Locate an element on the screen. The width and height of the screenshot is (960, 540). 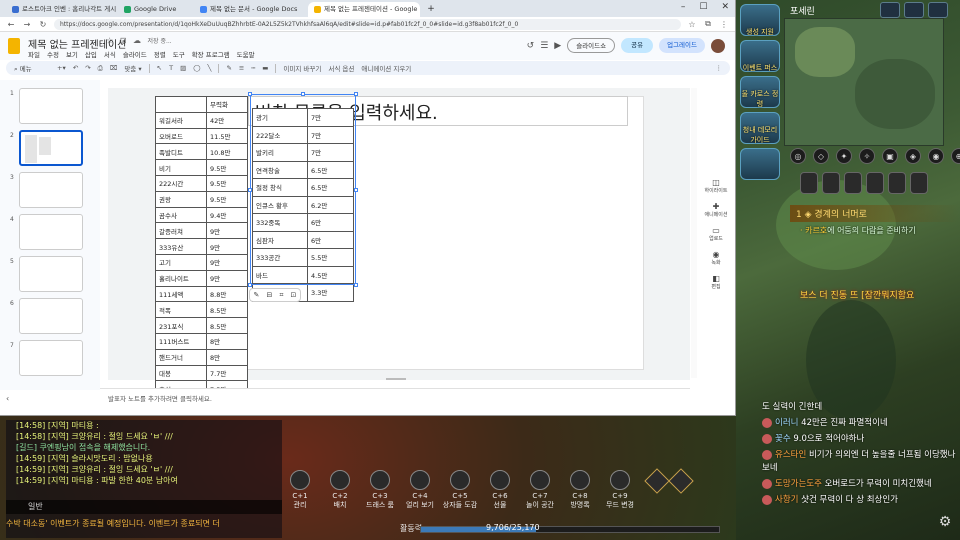
header-cell: 무력화 is located at coordinates (227, 104).